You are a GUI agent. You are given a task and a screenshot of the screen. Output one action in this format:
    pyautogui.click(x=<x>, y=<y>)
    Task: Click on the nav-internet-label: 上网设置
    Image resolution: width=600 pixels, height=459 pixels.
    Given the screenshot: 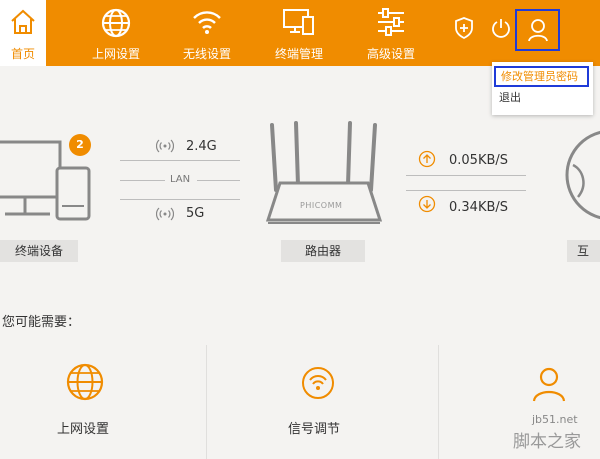 What is the action you would take?
    pyautogui.click(x=115, y=54)
    